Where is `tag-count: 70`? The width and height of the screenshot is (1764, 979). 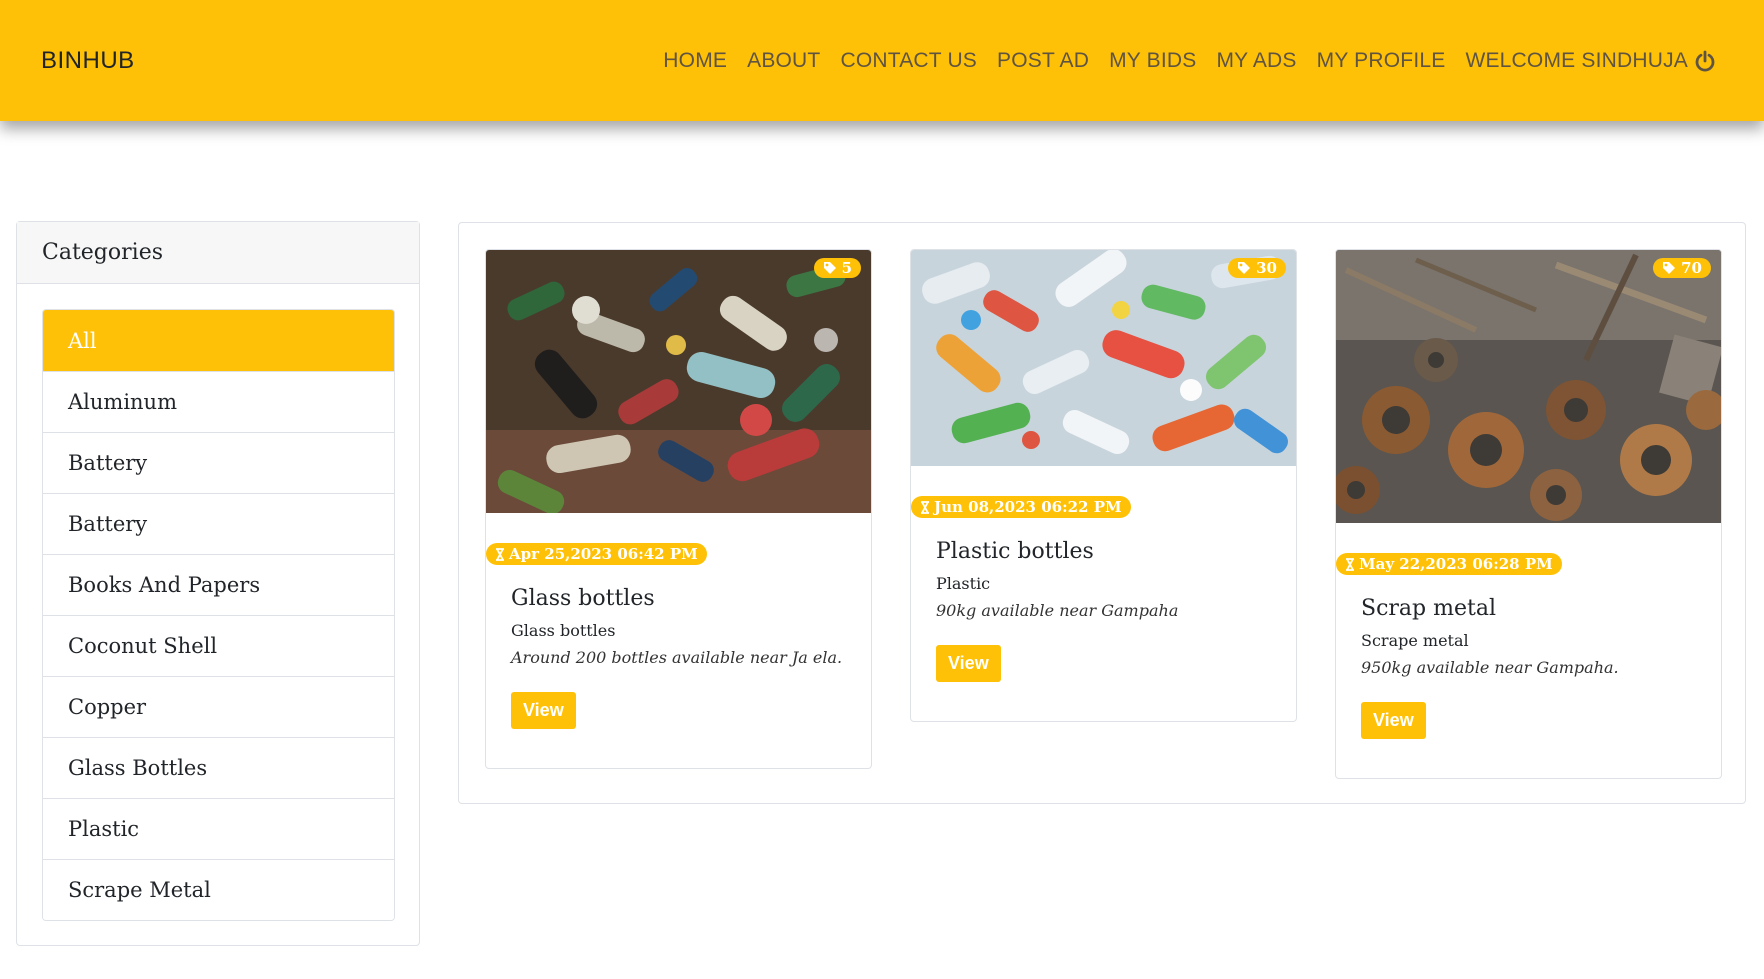 tag-count: 70 is located at coordinates (1691, 268).